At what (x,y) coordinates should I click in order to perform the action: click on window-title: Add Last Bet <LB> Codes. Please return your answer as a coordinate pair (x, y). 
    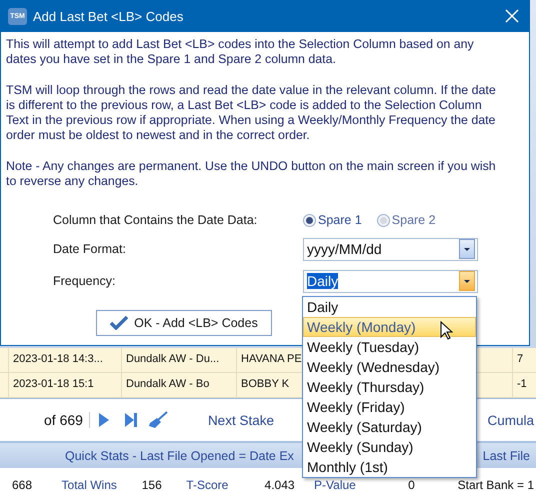
    Looking at the image, I should click on (108, 16).